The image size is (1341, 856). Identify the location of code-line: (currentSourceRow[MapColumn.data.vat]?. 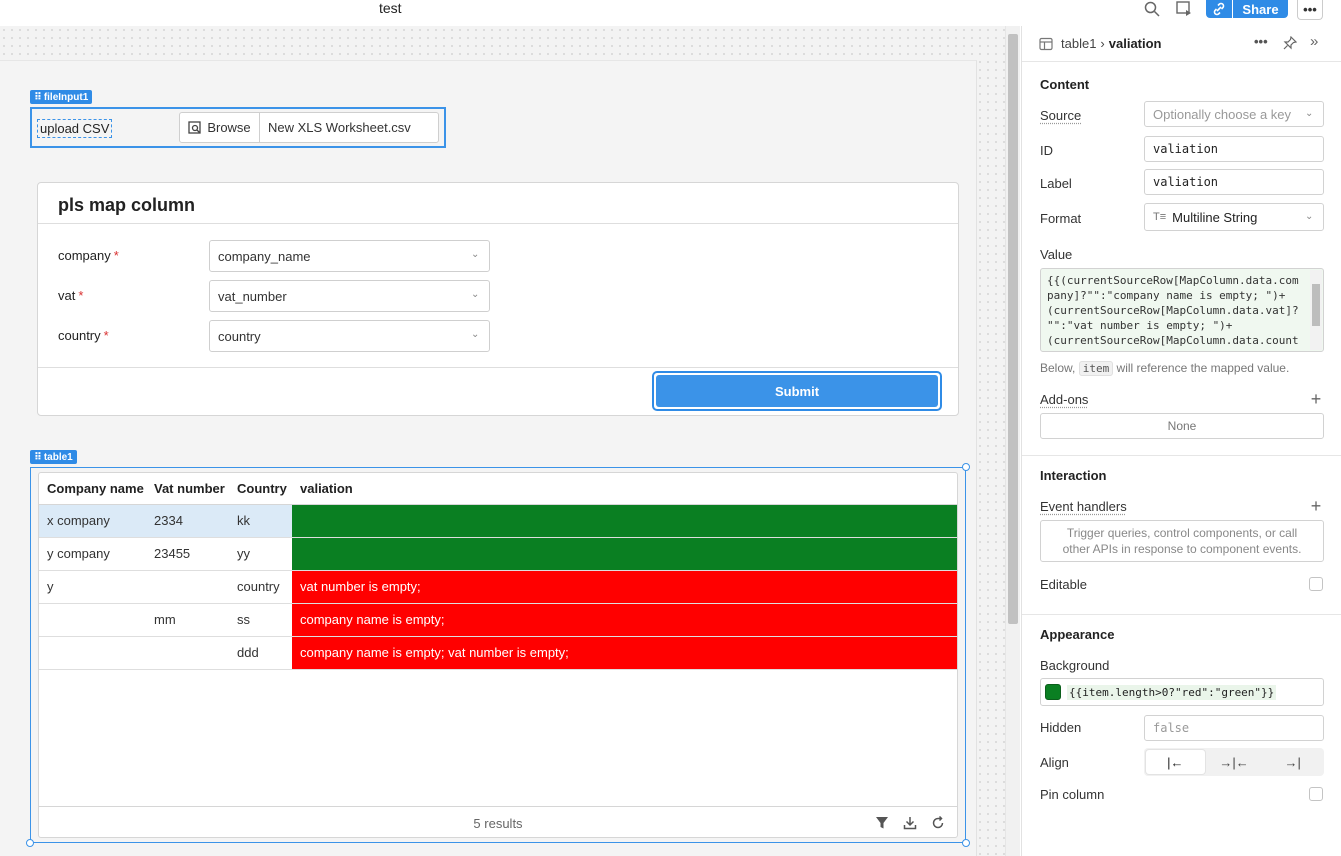
(1173, 310).